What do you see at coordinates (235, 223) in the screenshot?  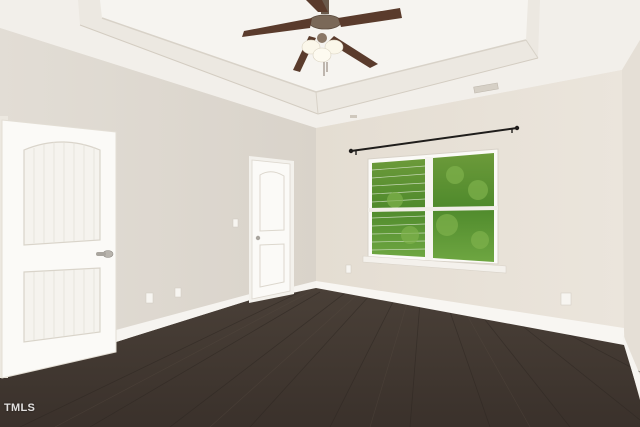 I see `light-switch` at bounding box center [235, 223].